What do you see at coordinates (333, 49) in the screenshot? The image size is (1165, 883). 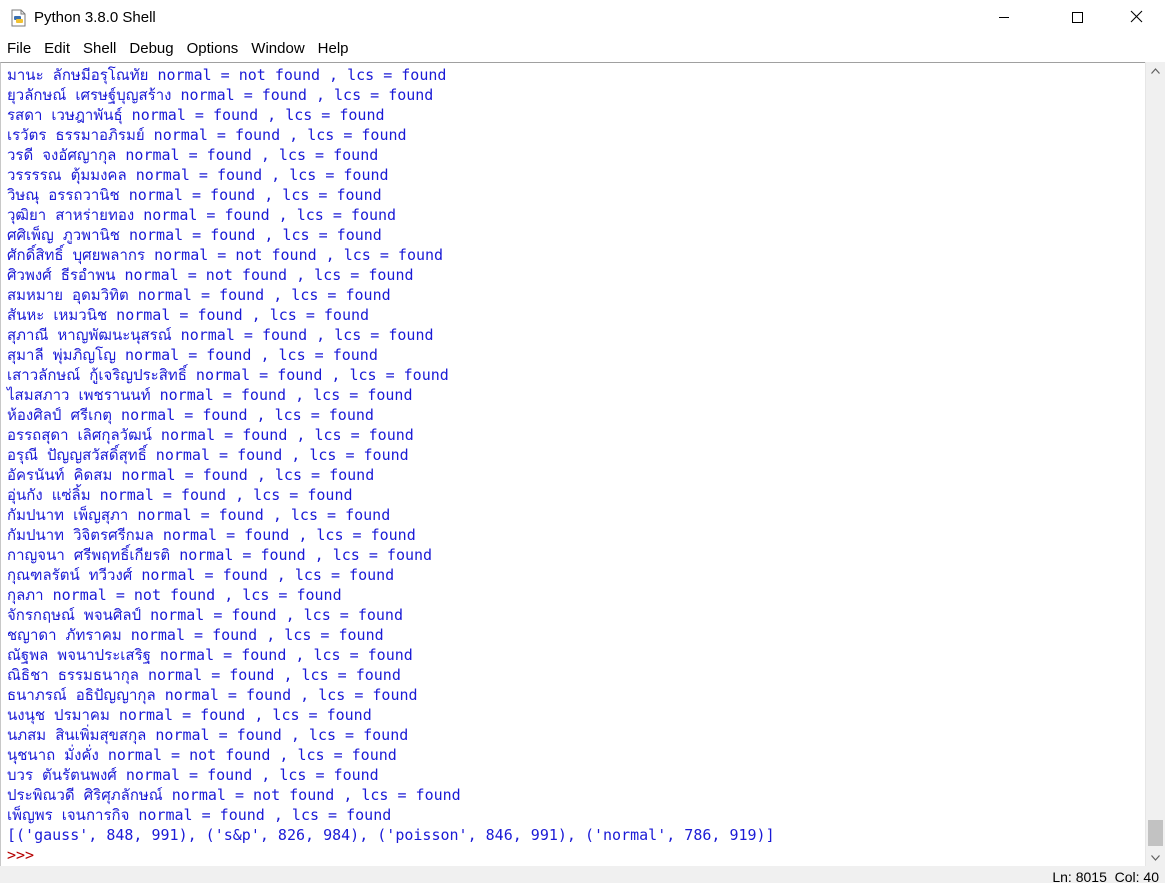 I see `menu-help: Help` at bounding box center [333, 49].